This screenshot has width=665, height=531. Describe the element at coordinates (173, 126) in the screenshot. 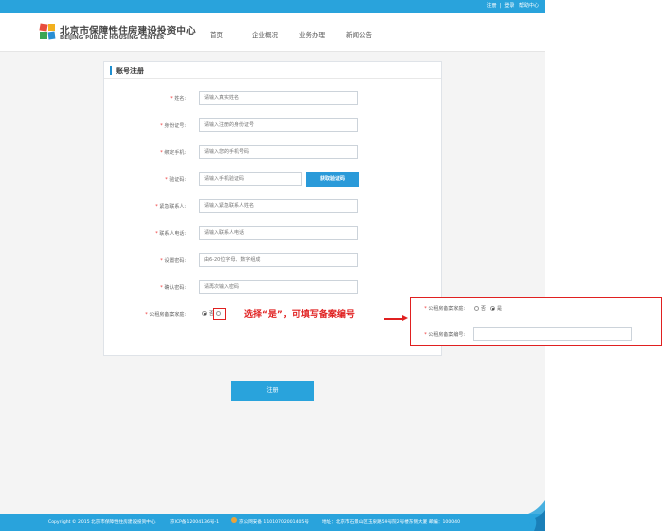

I see `id-number-label: * 身份证号:` at that location.